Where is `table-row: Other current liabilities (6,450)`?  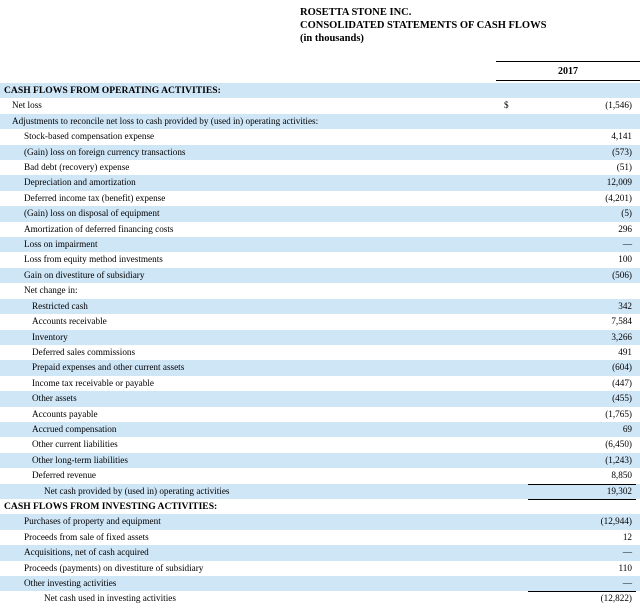
table-row: Other current liabilities (6,450) is located at coordinates (320, 444).